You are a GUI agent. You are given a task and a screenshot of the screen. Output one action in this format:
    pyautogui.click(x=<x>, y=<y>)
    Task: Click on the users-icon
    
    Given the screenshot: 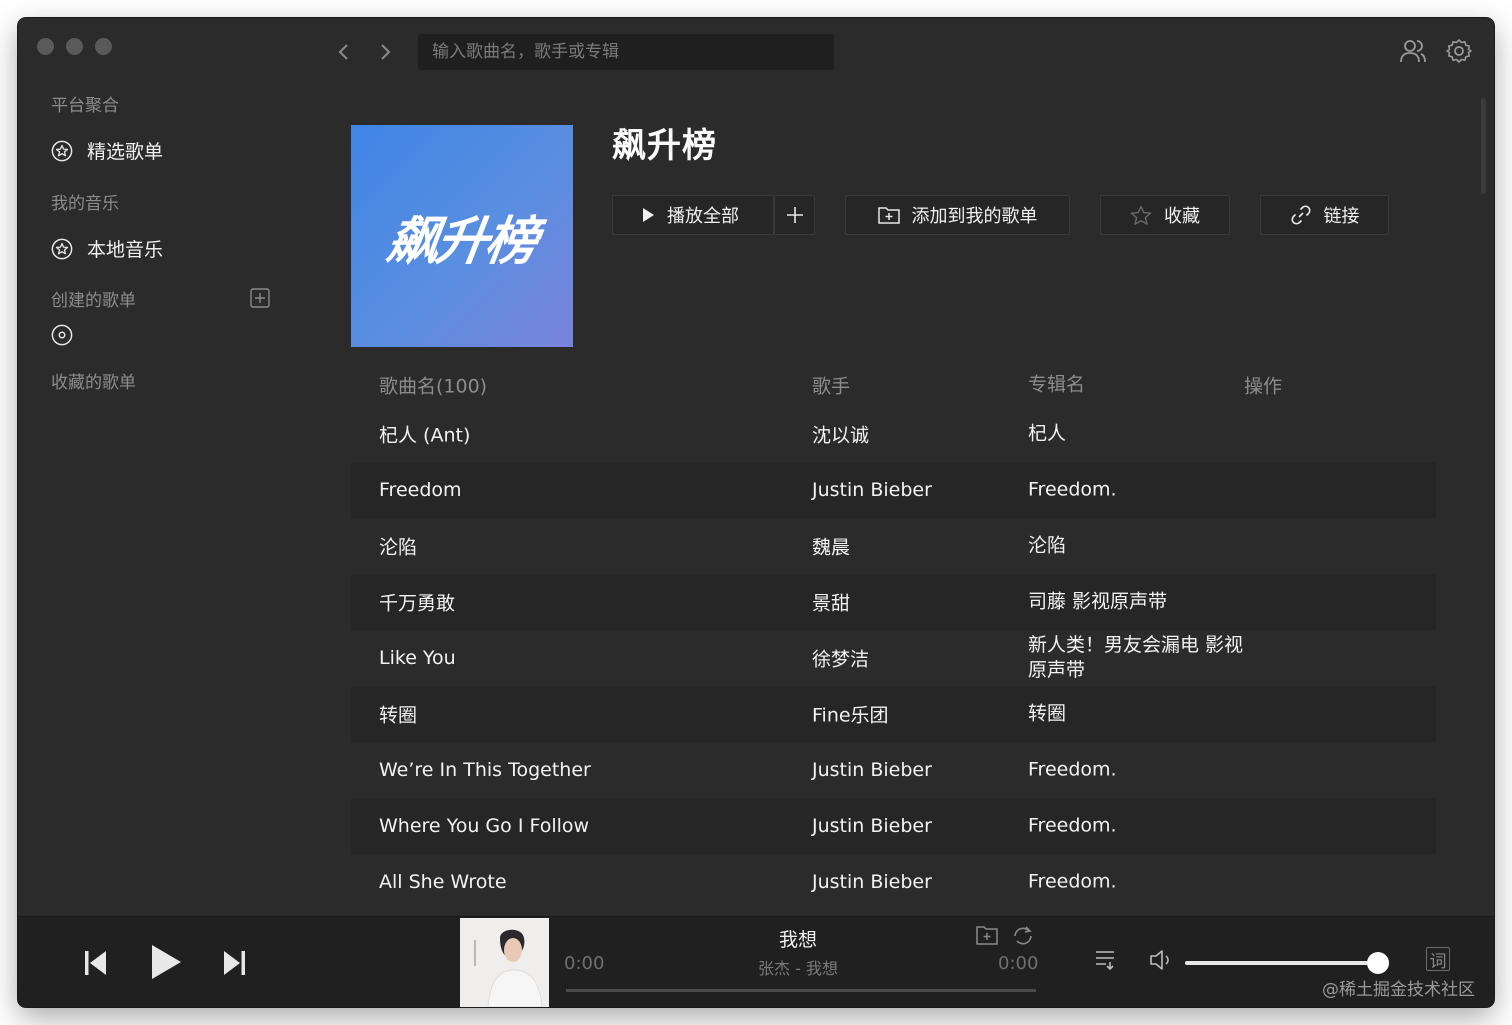 What is the action you would take?
    pyautogui.click(x=1413, y=51)
    